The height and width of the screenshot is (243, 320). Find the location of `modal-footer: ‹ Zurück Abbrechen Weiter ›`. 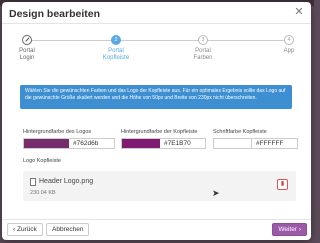

modal-footer: ‹ Zurück Abbrechen Weiter › is located at coordinates (156, 230).